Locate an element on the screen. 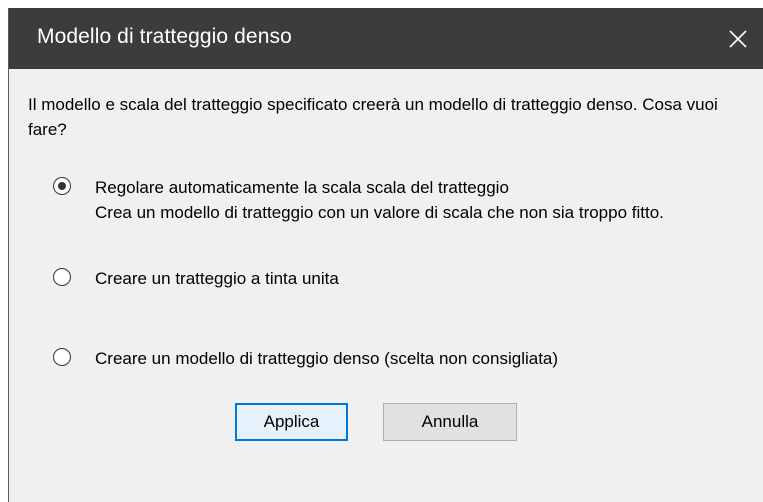 The height and width of the screenshot is (502, 763). option-solid-fill-label: Creare un tratteggio a tinta unita is located at coordinates (217, 278).